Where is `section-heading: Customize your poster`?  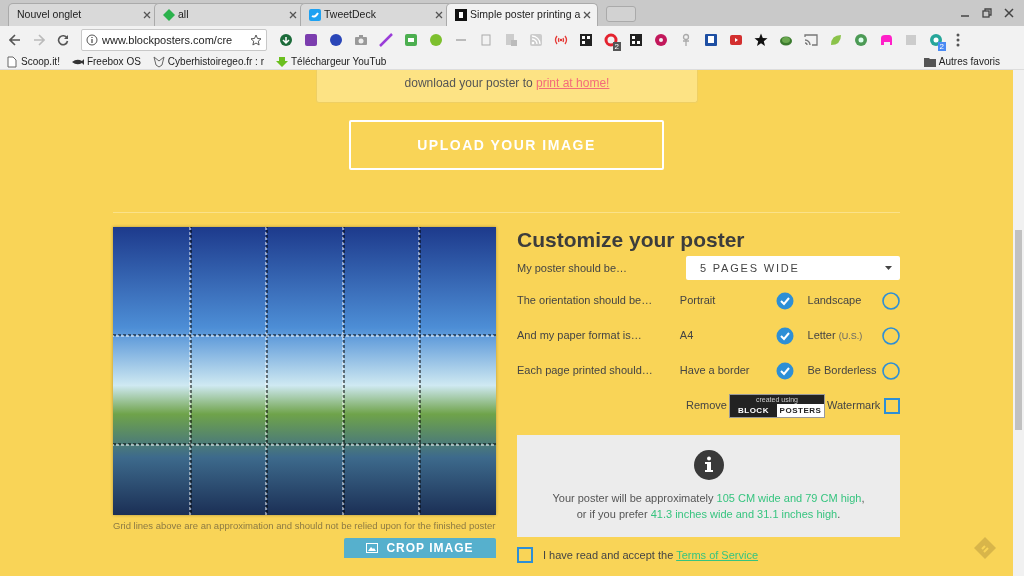
section-heading: Customize your poster is located at coordinates (631, 240).